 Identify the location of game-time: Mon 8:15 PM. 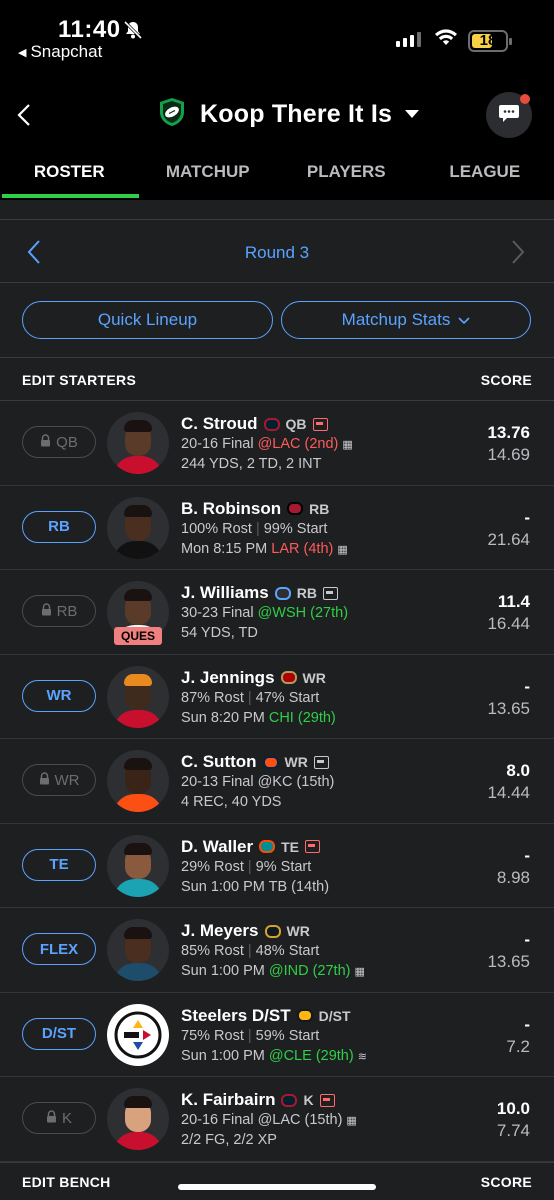
(224, 548).